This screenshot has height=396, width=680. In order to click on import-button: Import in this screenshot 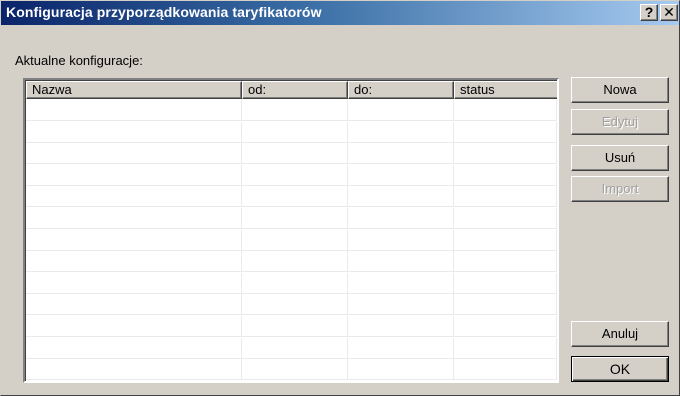, I will do `click(620, 189)`.